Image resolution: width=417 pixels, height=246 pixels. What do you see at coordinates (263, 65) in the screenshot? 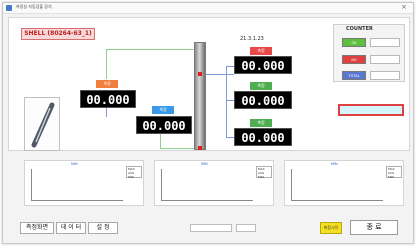
I see `measure-value-right-top: 00.000` at bounding box center [263, 65].